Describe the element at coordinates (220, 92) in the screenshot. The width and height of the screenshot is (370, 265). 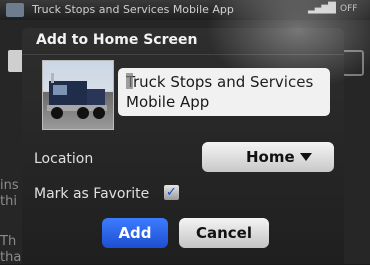
I see `shortcut-name-value: Truck Stops and Services Mobile App` at that location.